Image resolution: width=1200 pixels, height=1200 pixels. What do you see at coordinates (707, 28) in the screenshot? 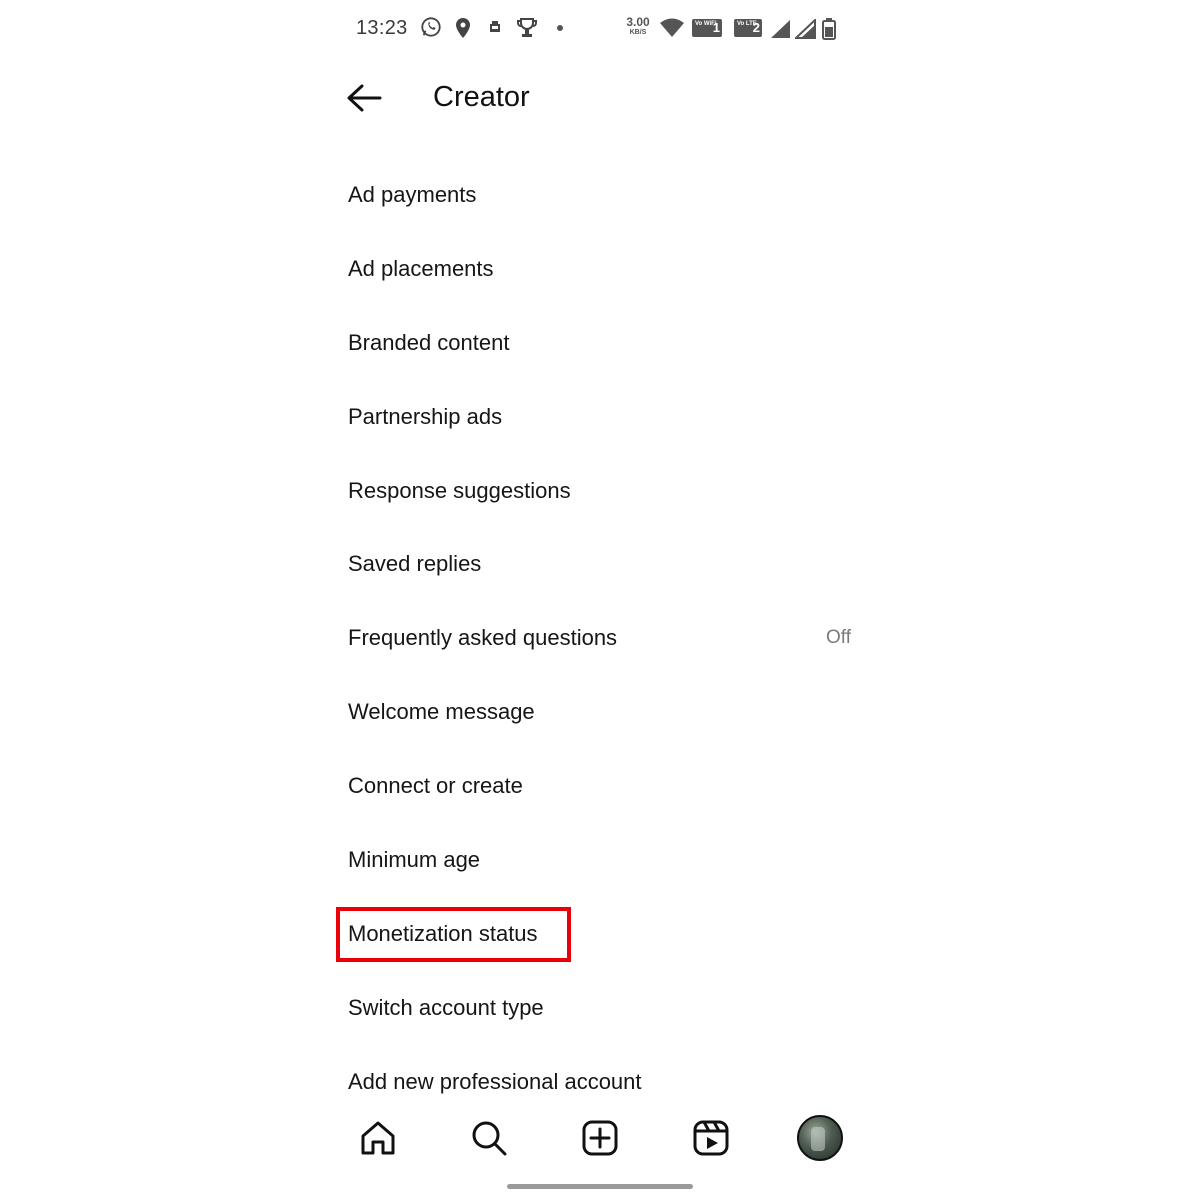
I see `vowifi-badge: Vo WiFi 1` at bounding box center [707, 28].